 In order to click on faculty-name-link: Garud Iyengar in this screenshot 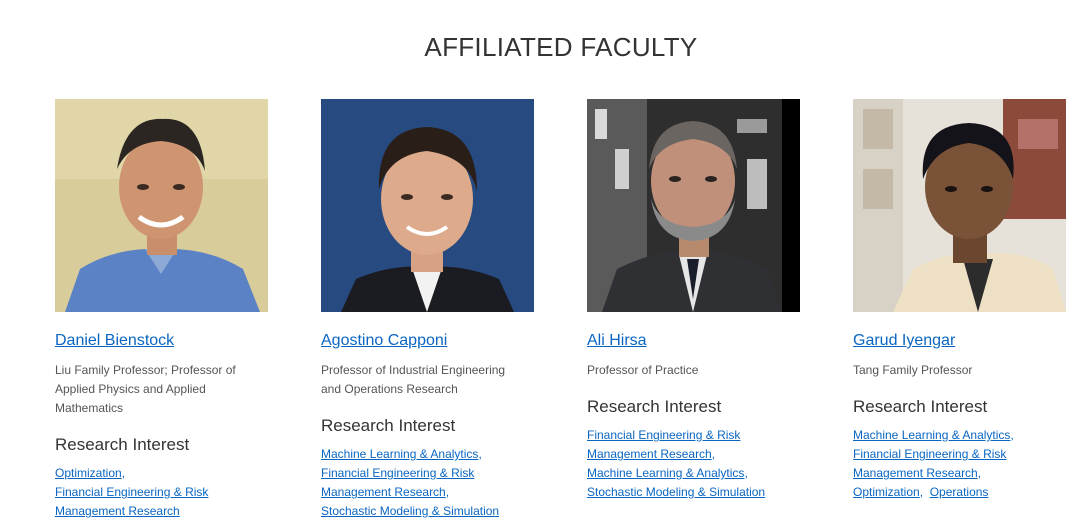, I will do `click(960, 341)`.